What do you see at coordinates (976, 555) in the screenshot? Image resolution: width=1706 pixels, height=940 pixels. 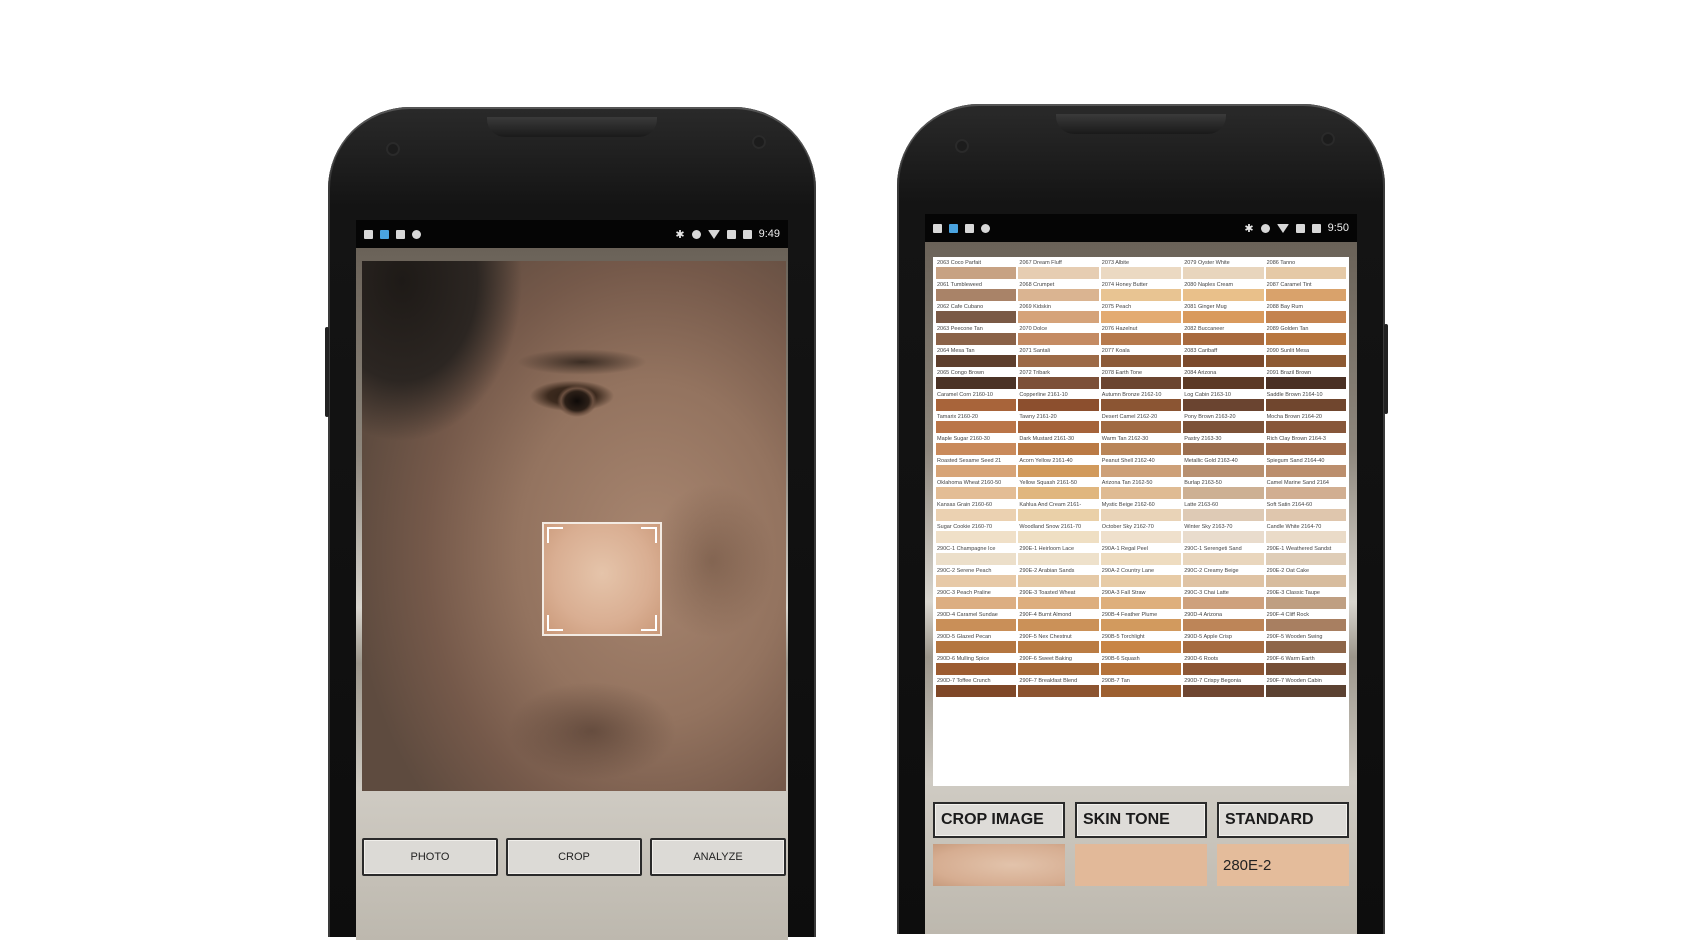 I see `color-swatch: 290C-1 Champagne Ice` at bounding box center [976, 555].